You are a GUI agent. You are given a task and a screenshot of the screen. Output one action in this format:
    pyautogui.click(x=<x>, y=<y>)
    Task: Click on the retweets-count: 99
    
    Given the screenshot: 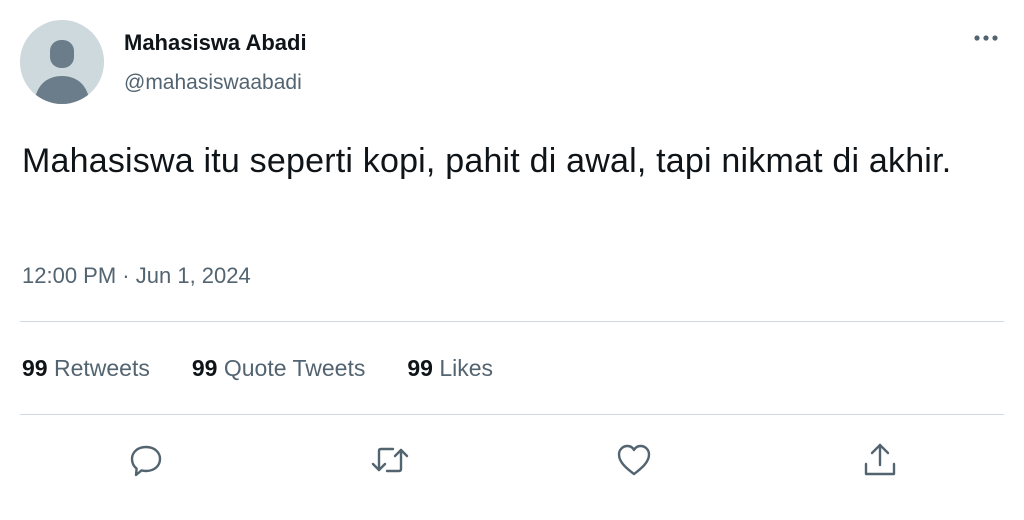 What is the action you would take?
    pyautogui.click(x=35, y=368)
    